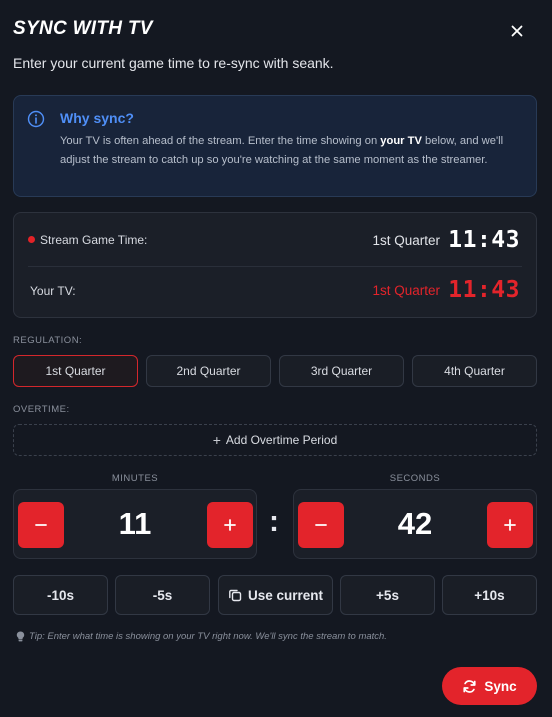 The width and height of the screenshot is (552, 717). What do you see at coordinates (216, 440) in the screenshot?
I see `plus-icon: +` at bounding box center [216, 440].